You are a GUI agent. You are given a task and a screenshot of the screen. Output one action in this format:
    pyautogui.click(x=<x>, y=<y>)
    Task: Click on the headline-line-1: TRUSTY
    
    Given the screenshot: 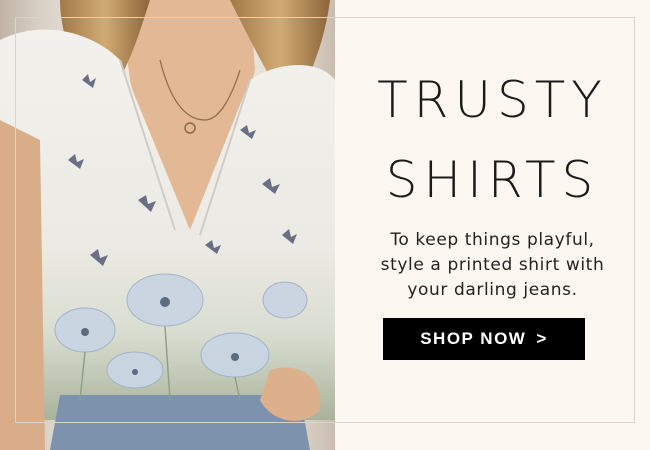 What is the action you would take?
    pyautogui.click(x=492, y=100)
    